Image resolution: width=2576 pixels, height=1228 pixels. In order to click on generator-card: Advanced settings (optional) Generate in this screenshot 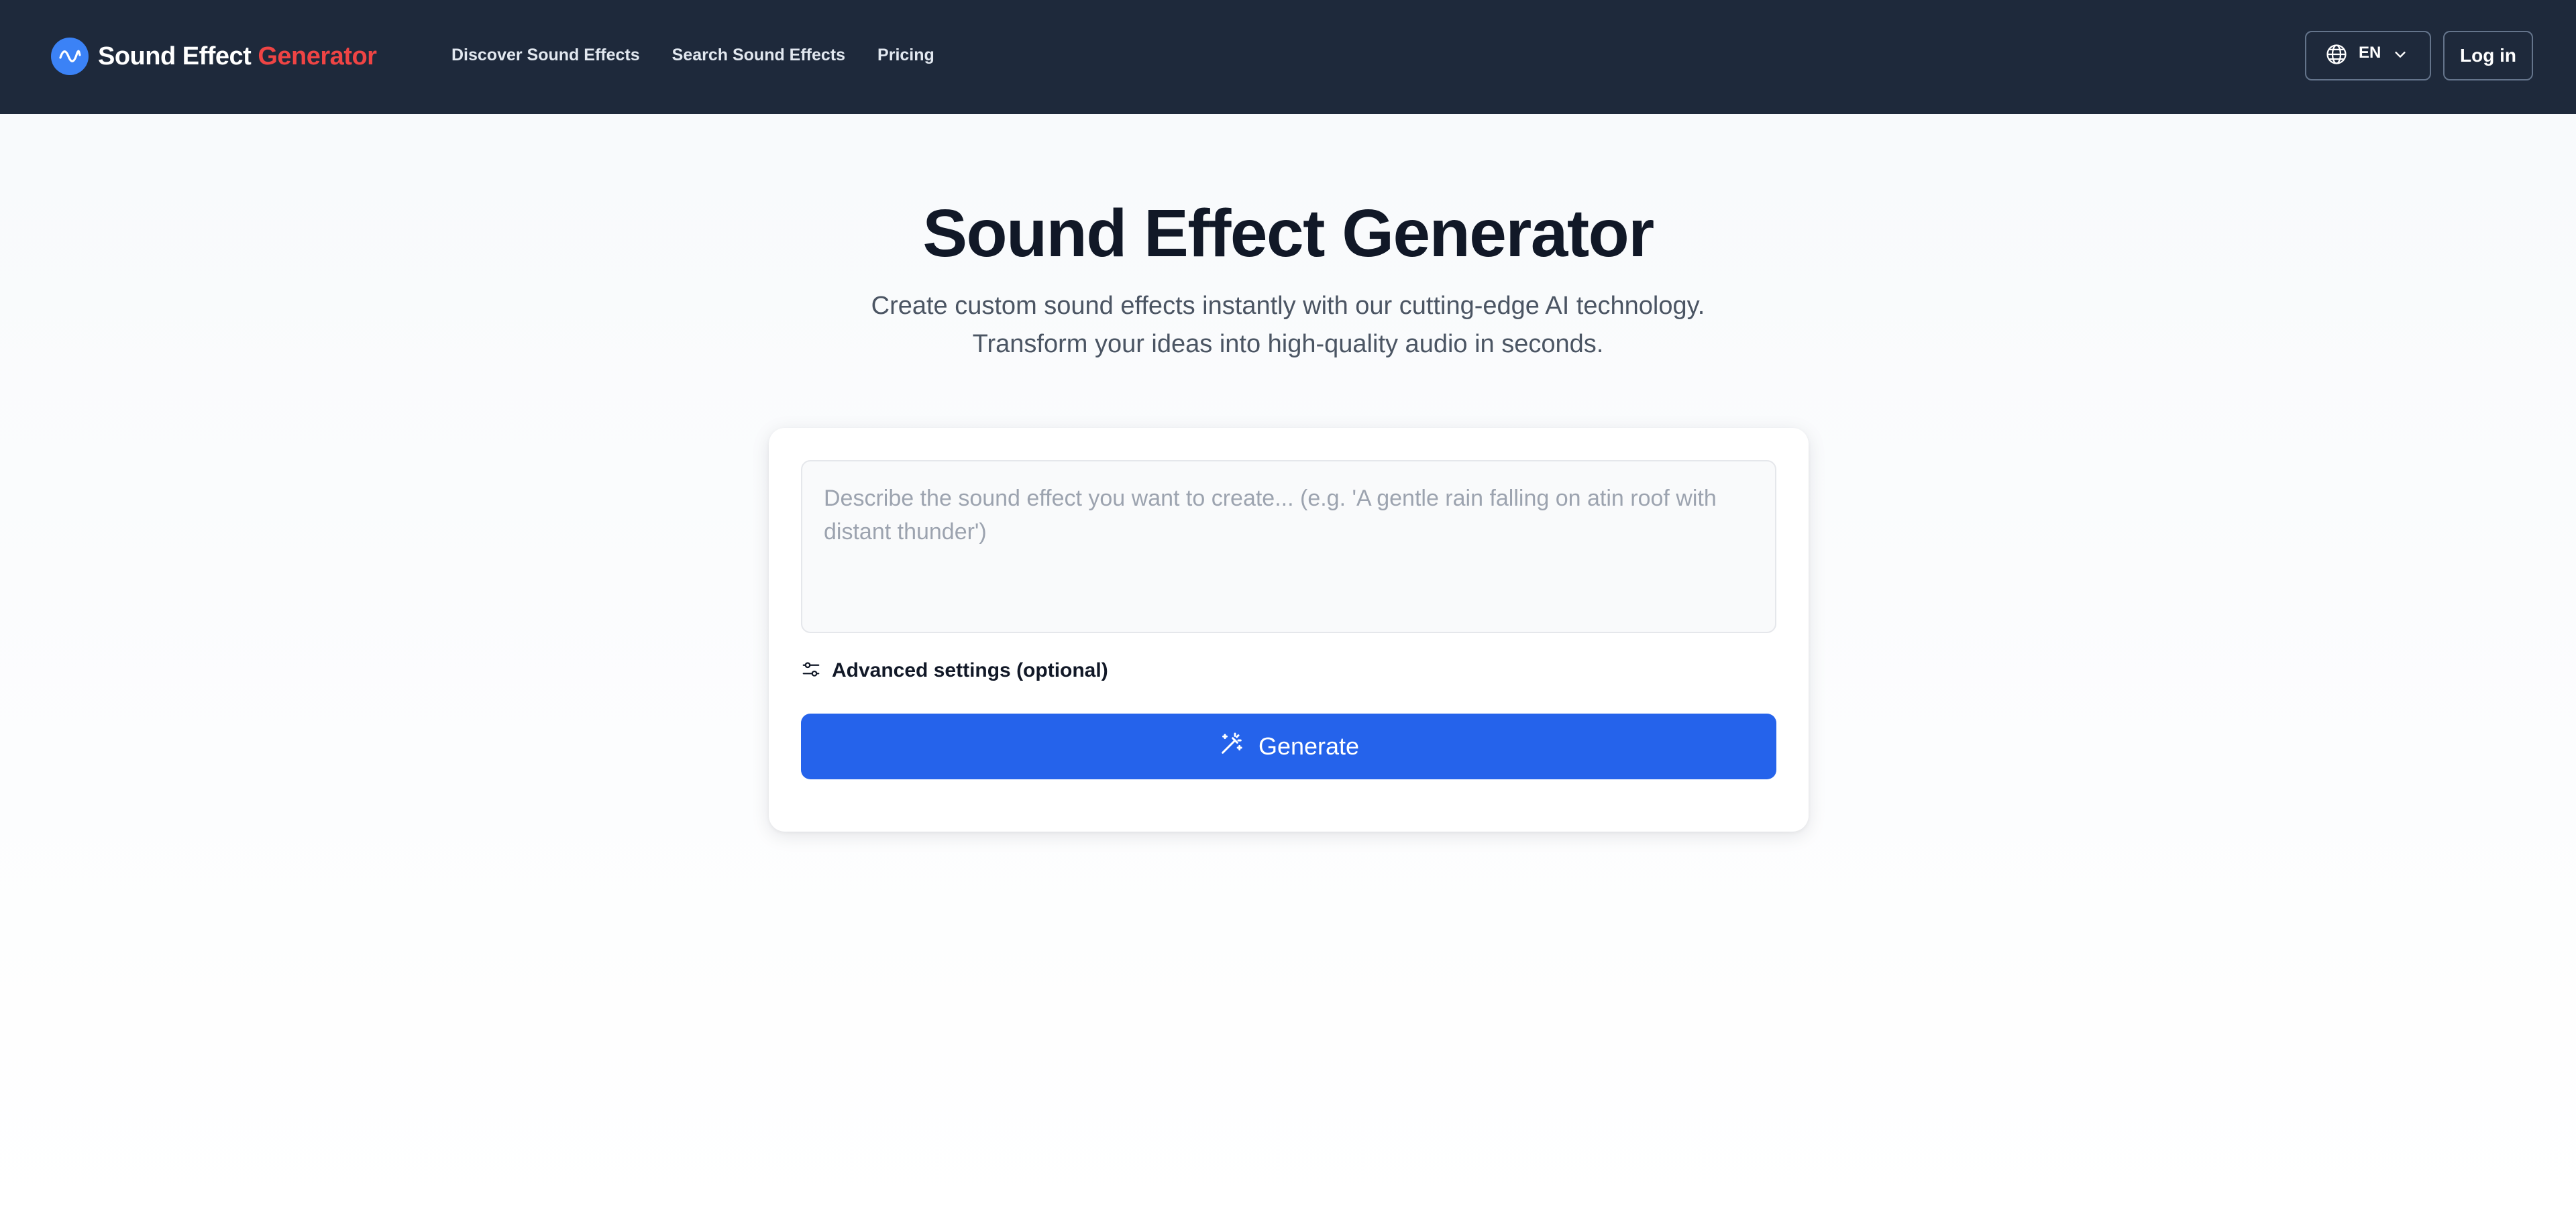, I will do `click(1289, 630)`.